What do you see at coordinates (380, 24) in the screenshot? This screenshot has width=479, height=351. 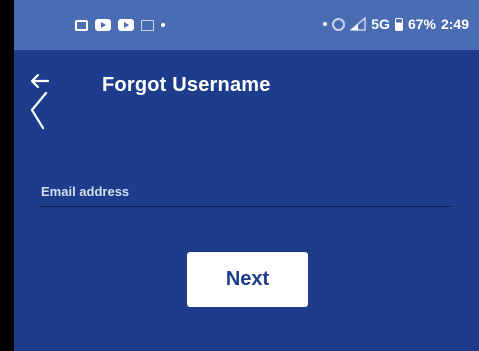 I see `network-type: 5G` at bounding box center [380, 24].